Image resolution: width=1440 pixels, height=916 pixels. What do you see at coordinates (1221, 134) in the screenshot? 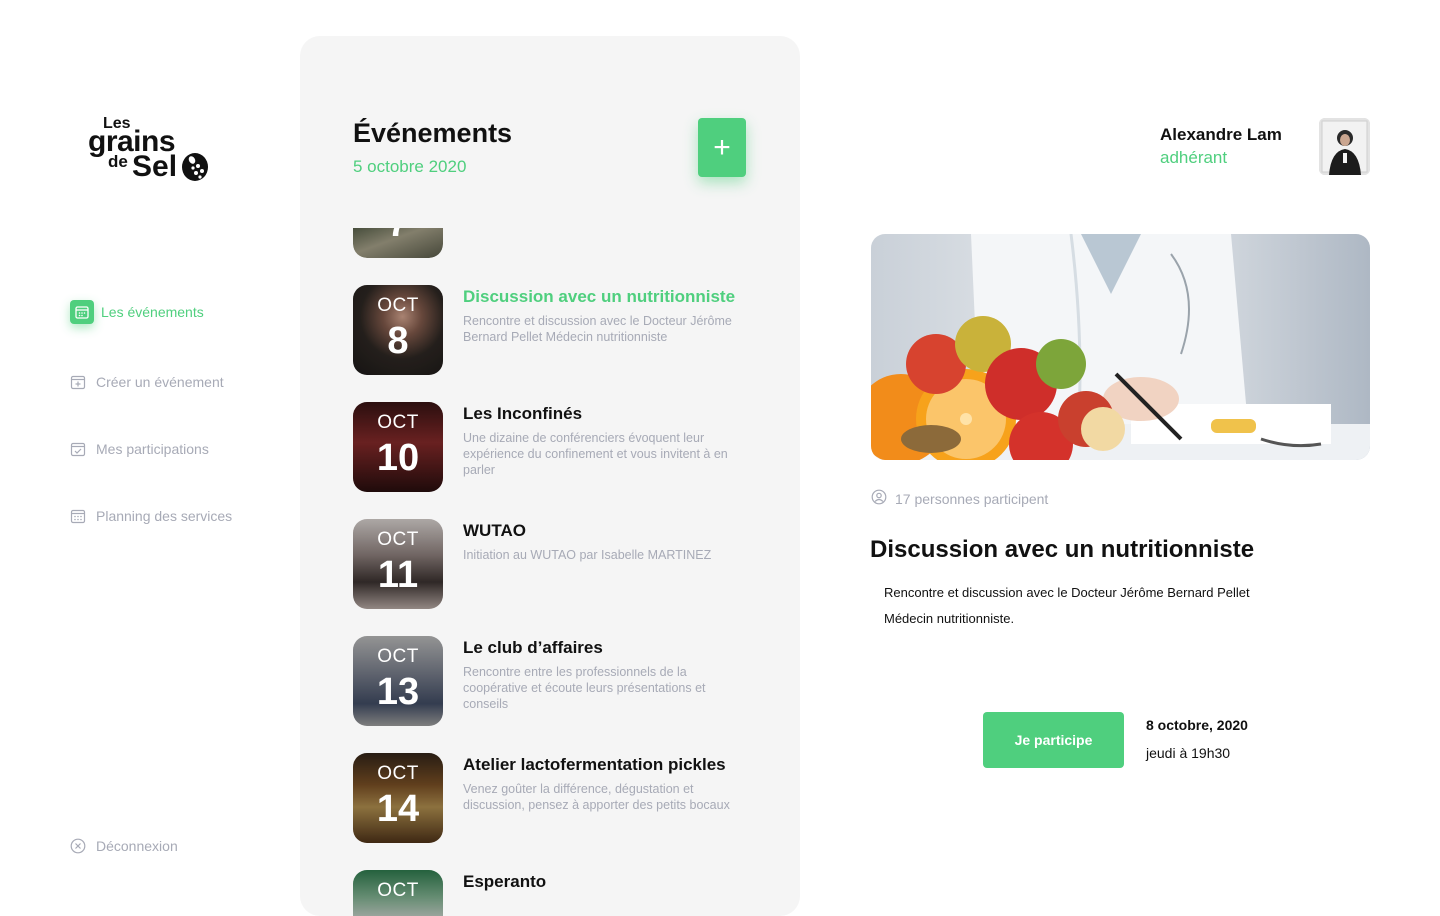
I see `user-name: Alexandre Lam` at bounding box center [1221, 134].